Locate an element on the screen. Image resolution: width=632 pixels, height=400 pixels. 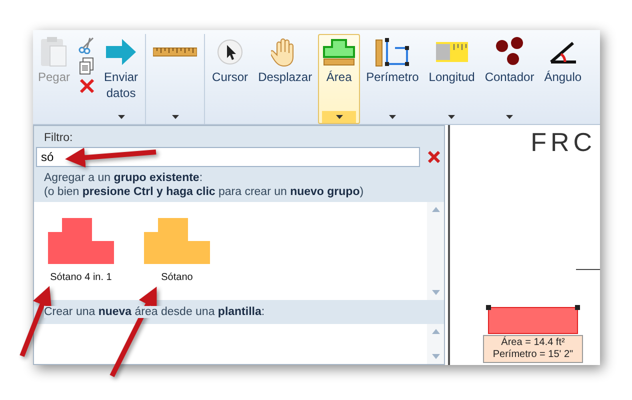
cursor-icon is located at coordinates (230, 52).